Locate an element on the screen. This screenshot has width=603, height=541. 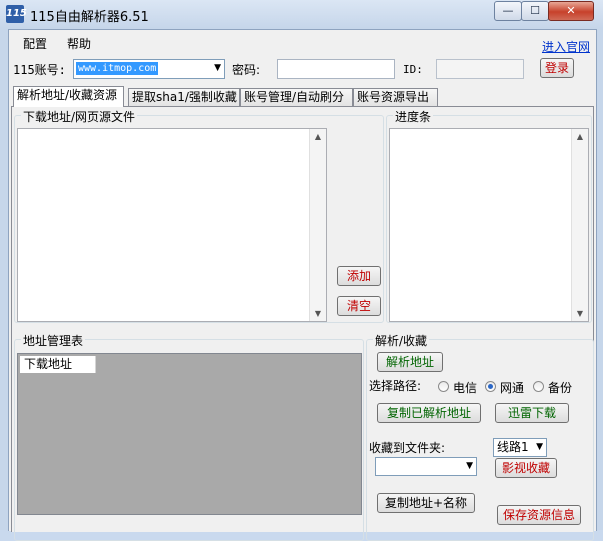
copy-parsed-button: 复制已解析地址 is located at coordinates (429, 413).